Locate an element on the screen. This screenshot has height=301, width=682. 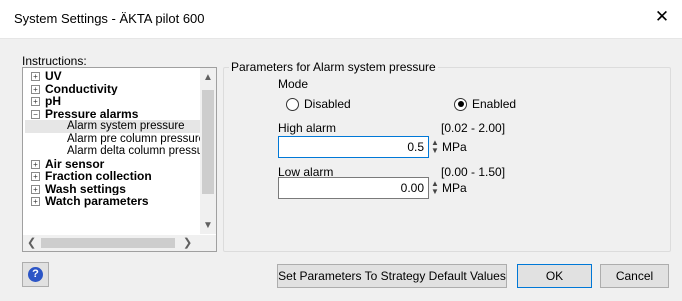
tree-item-label: Watch parameters is located at coordinates (97, 201).